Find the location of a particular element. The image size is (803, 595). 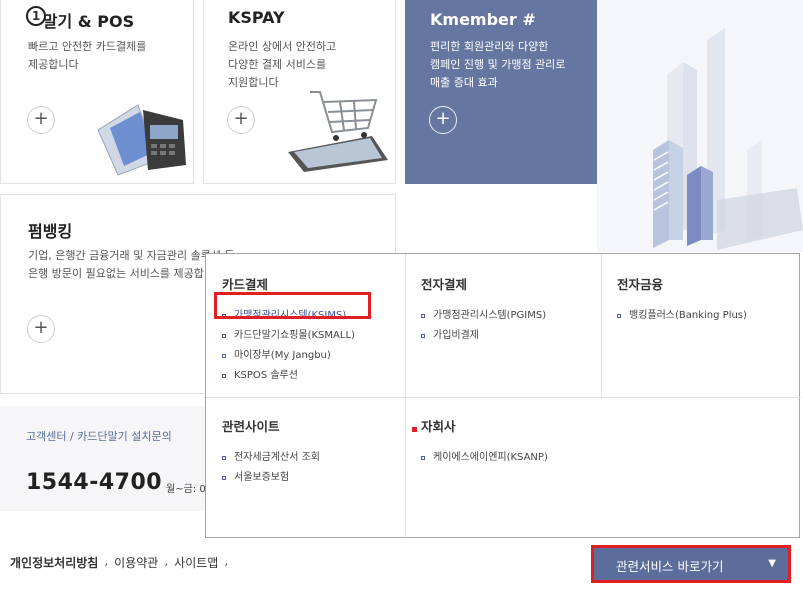

menu-item-pgims: 가맹점관리시스템(PGIMS) is located at coordinates (483, 316).